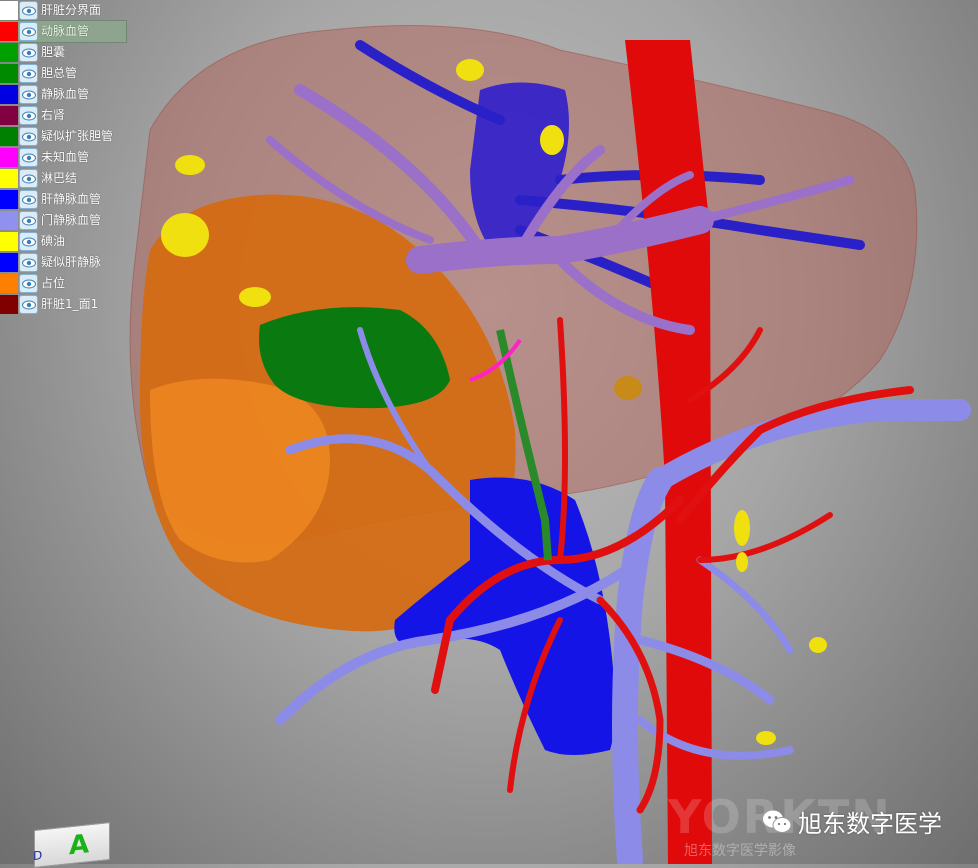 Image resolution: width=978 pixels, height=868 pixels. I want to click on layer-row-vein: 静脉血管, so click(63, 94).